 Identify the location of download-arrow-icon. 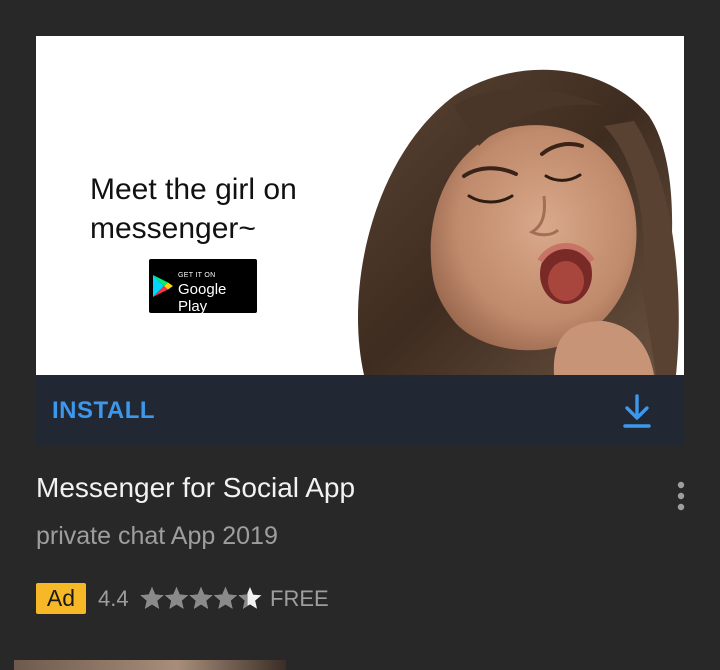
(637, 411).